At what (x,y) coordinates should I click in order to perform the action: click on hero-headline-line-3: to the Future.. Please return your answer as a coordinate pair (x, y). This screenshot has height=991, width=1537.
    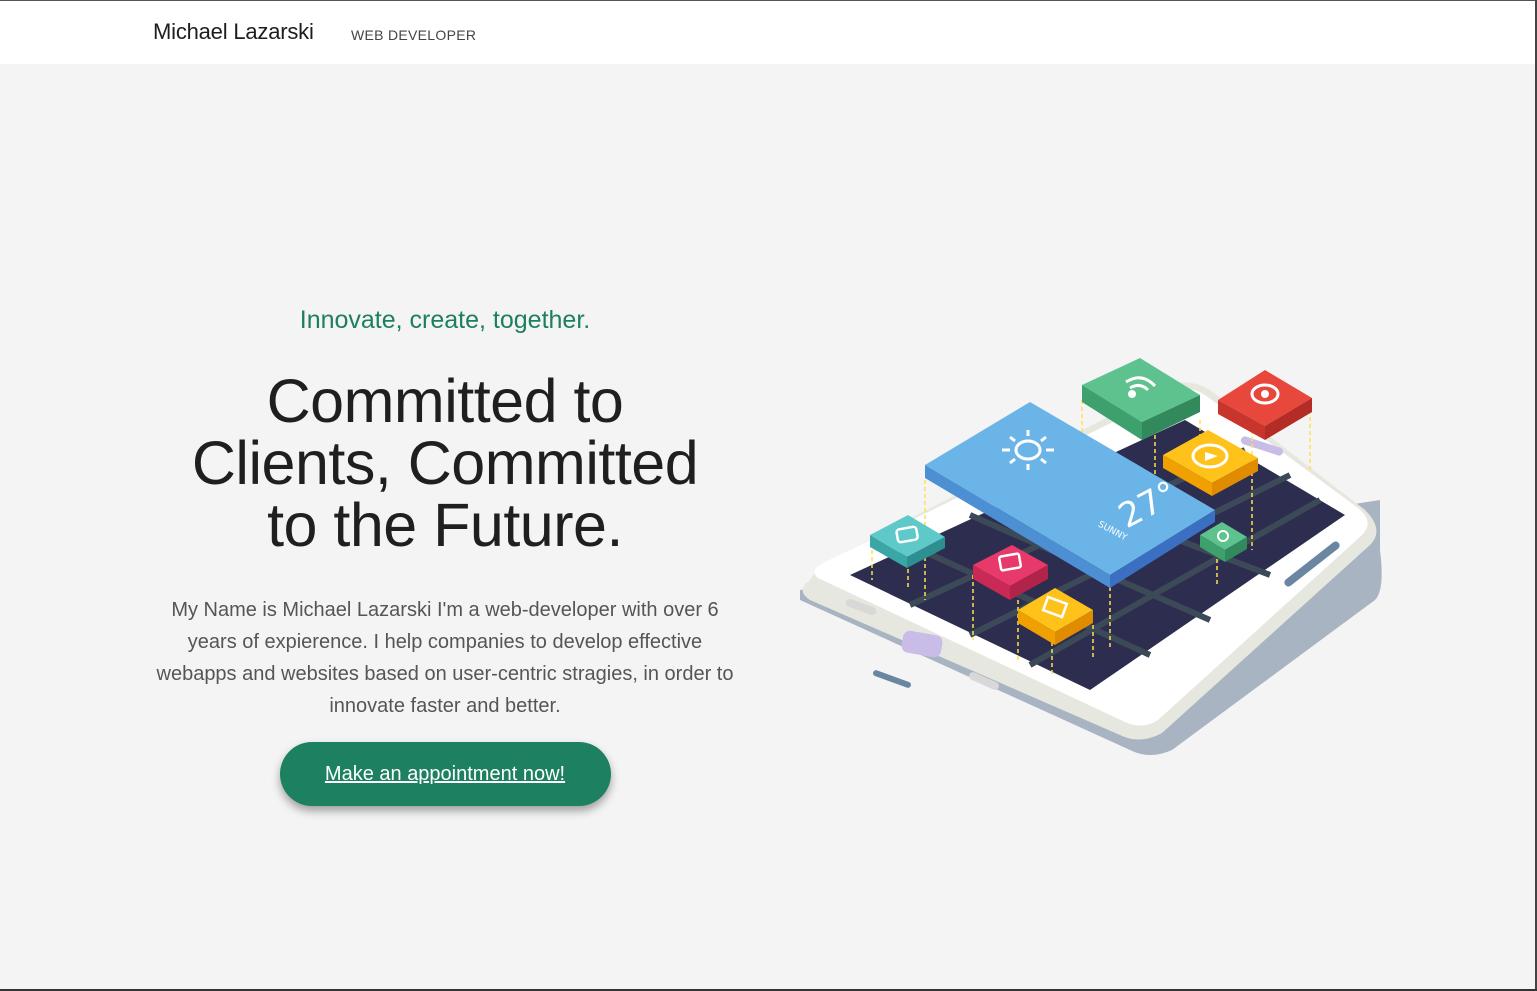
    Looking at the image, I should click on (445, 525).